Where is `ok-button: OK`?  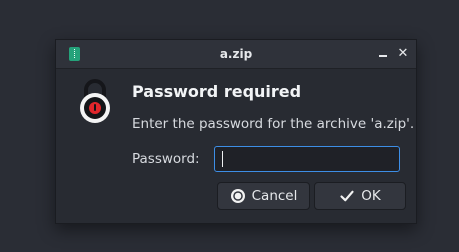 ok-button: OK is located at coordinates (360, 196).